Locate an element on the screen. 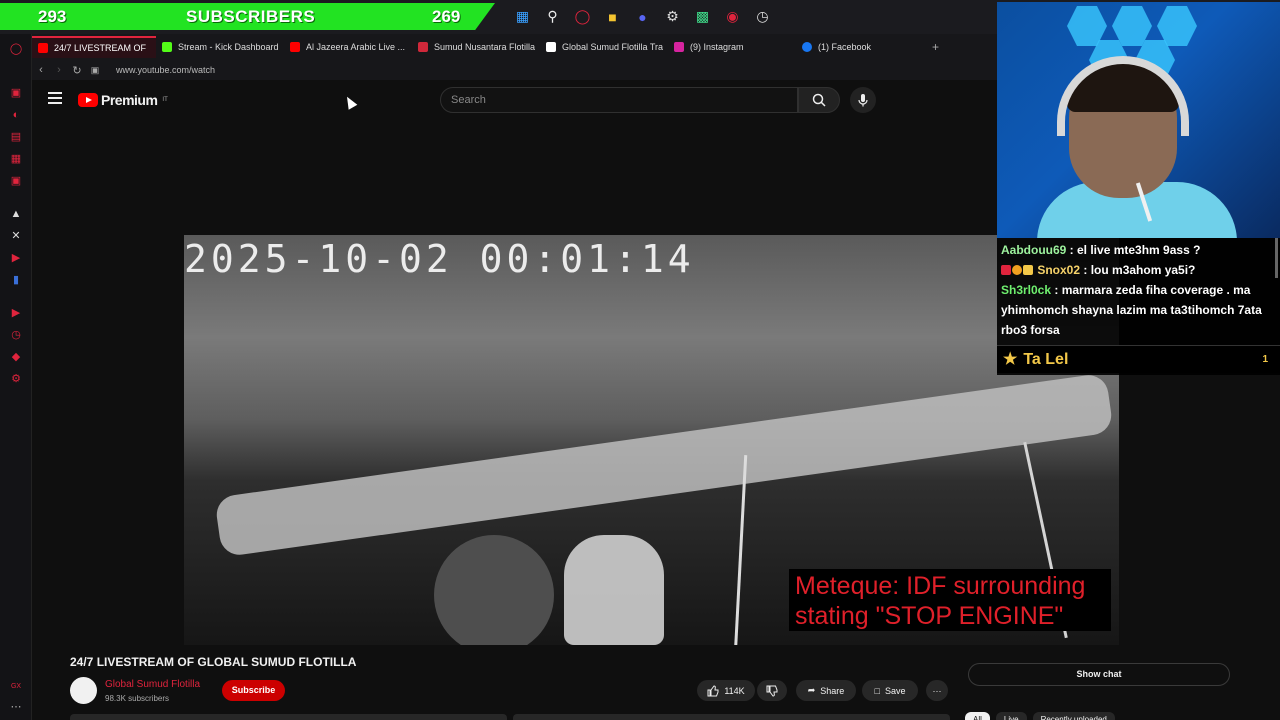  lock-icon: ▣ is located at coordinates (95, 69).